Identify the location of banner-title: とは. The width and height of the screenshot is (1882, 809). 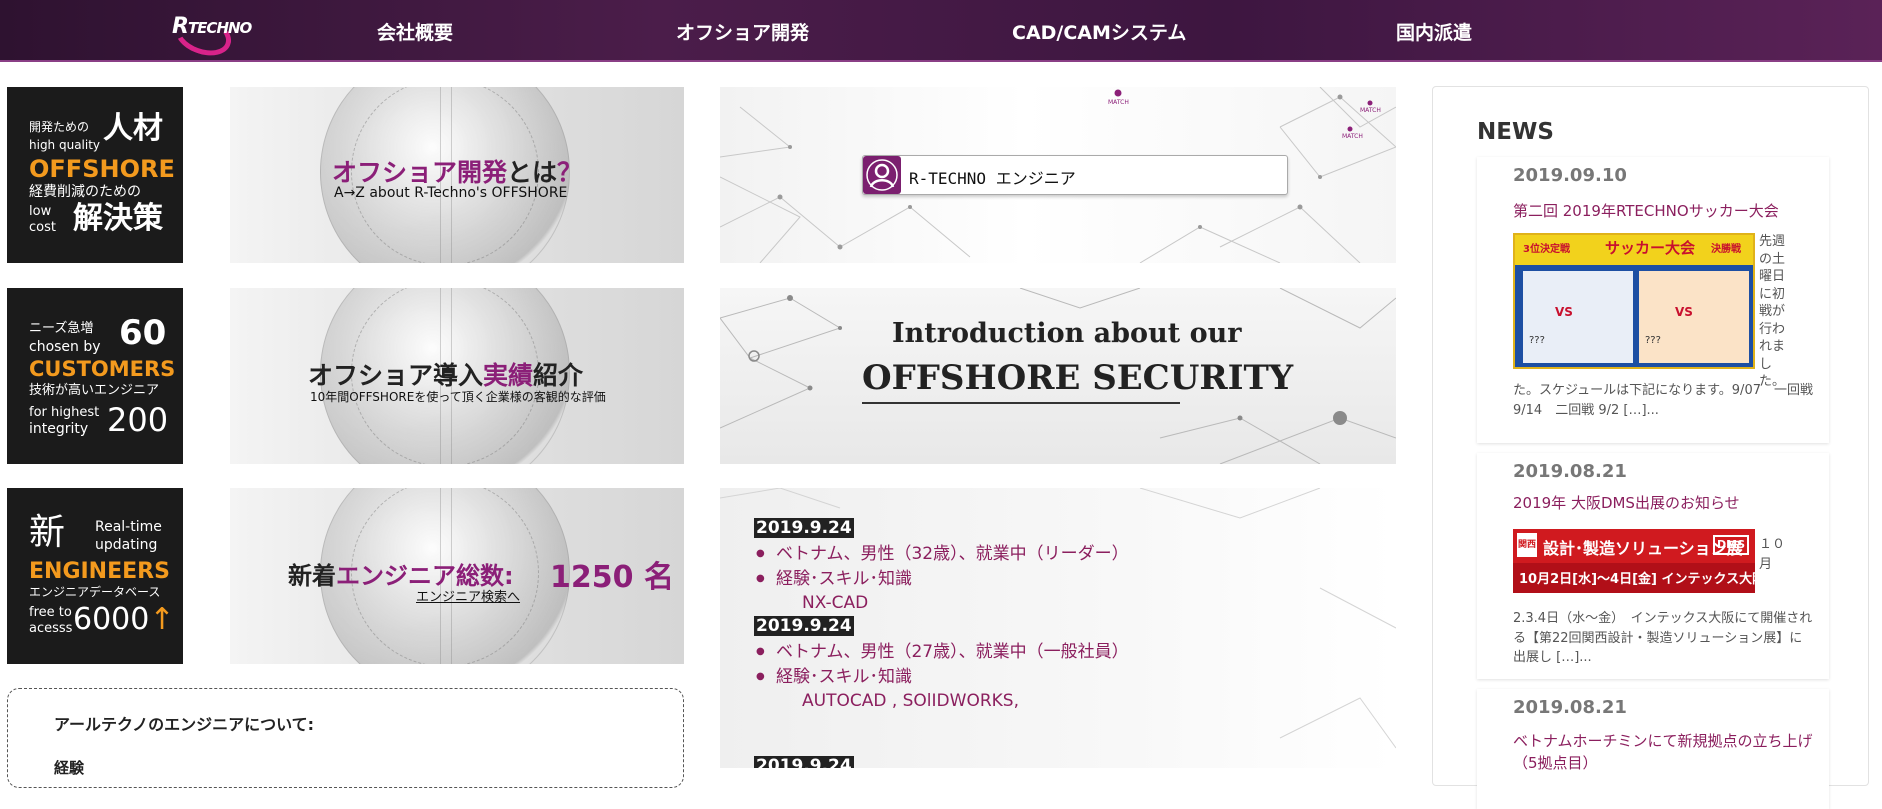
(532, 172).